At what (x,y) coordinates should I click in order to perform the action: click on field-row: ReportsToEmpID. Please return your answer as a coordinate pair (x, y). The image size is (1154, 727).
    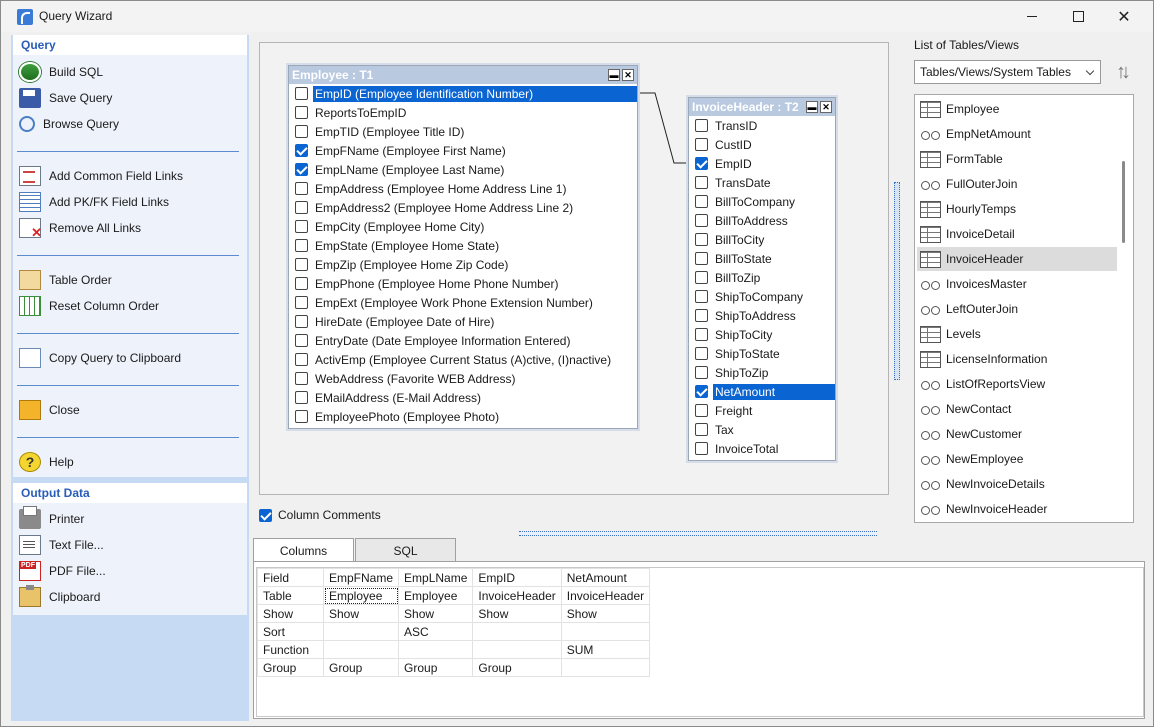
    Looking at the image, I should click on (463, 112).